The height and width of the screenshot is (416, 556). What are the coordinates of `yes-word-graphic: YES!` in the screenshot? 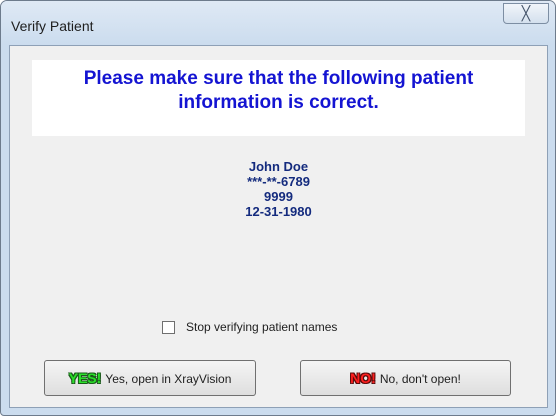 It's located at (85, 378).